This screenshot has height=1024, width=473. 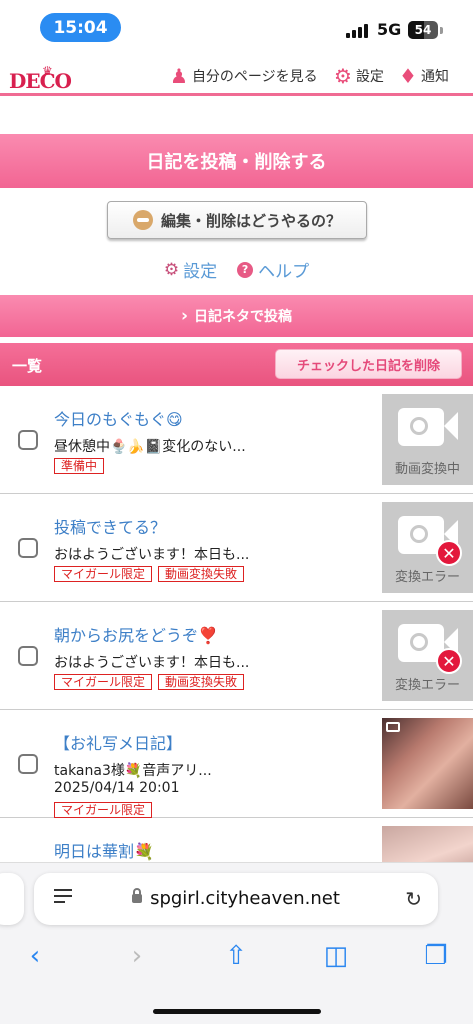 I want to click on notifications-label: 通知, so click(x=434, y=77).